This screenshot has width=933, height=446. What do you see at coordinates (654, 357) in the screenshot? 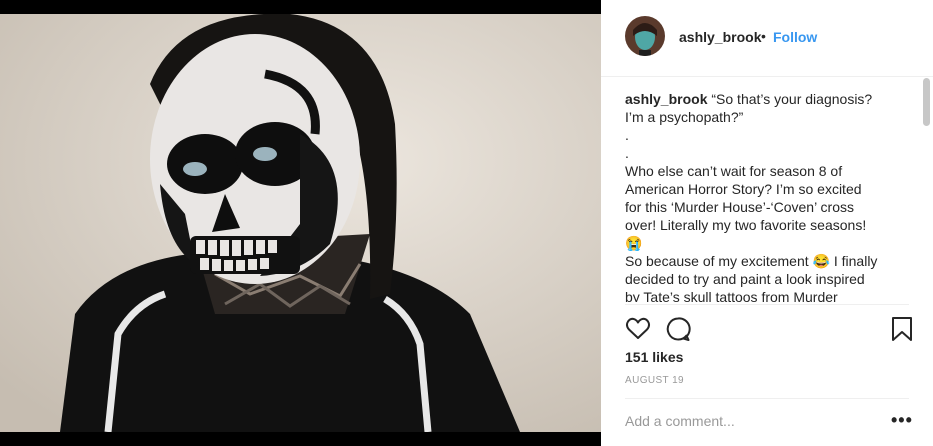
I see `likes-count: 151 likes` at bounding box center [654, 357].